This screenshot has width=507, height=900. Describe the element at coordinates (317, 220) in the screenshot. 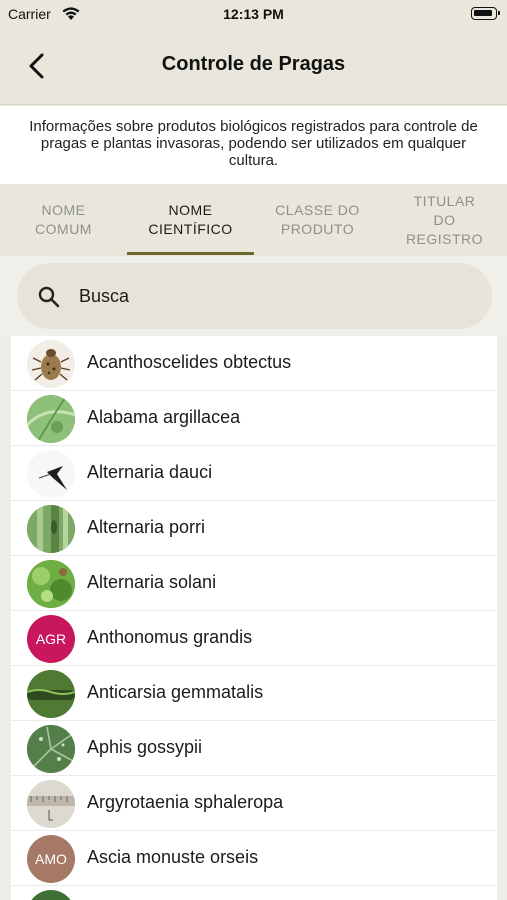

I see `tab-classe-do-produto: CLASSE DO PRODUTO` at that location.